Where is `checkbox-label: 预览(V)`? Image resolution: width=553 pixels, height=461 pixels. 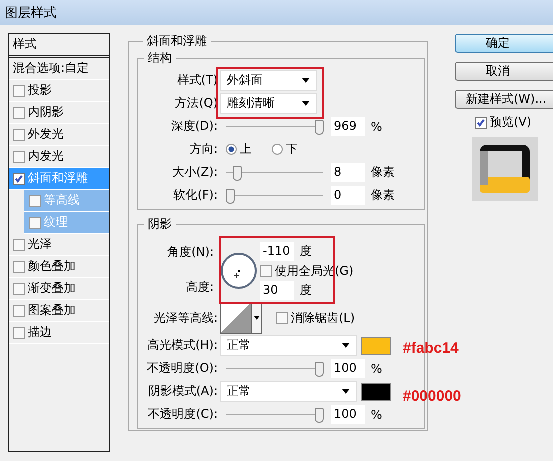 checkbox-label: 预览(V) is located at coordinates (511, 122).